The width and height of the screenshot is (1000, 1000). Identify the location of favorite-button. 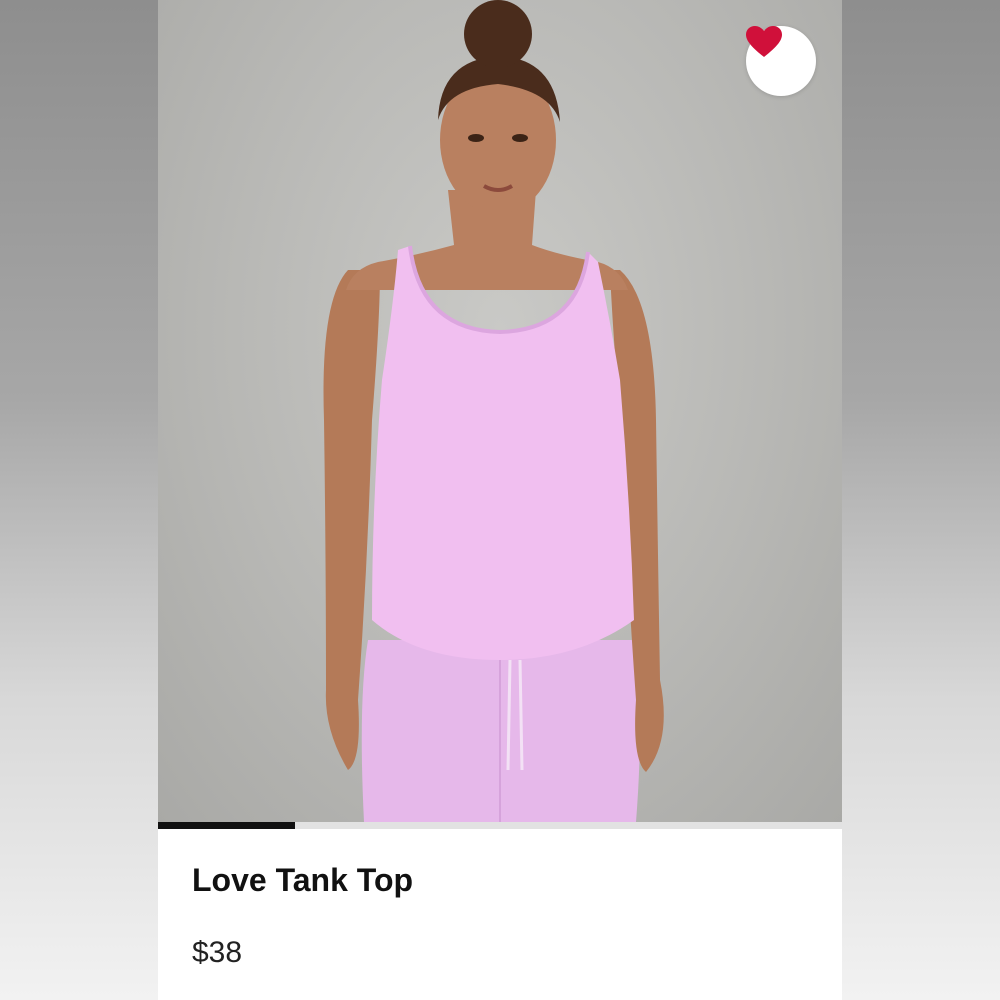
(781, 61).